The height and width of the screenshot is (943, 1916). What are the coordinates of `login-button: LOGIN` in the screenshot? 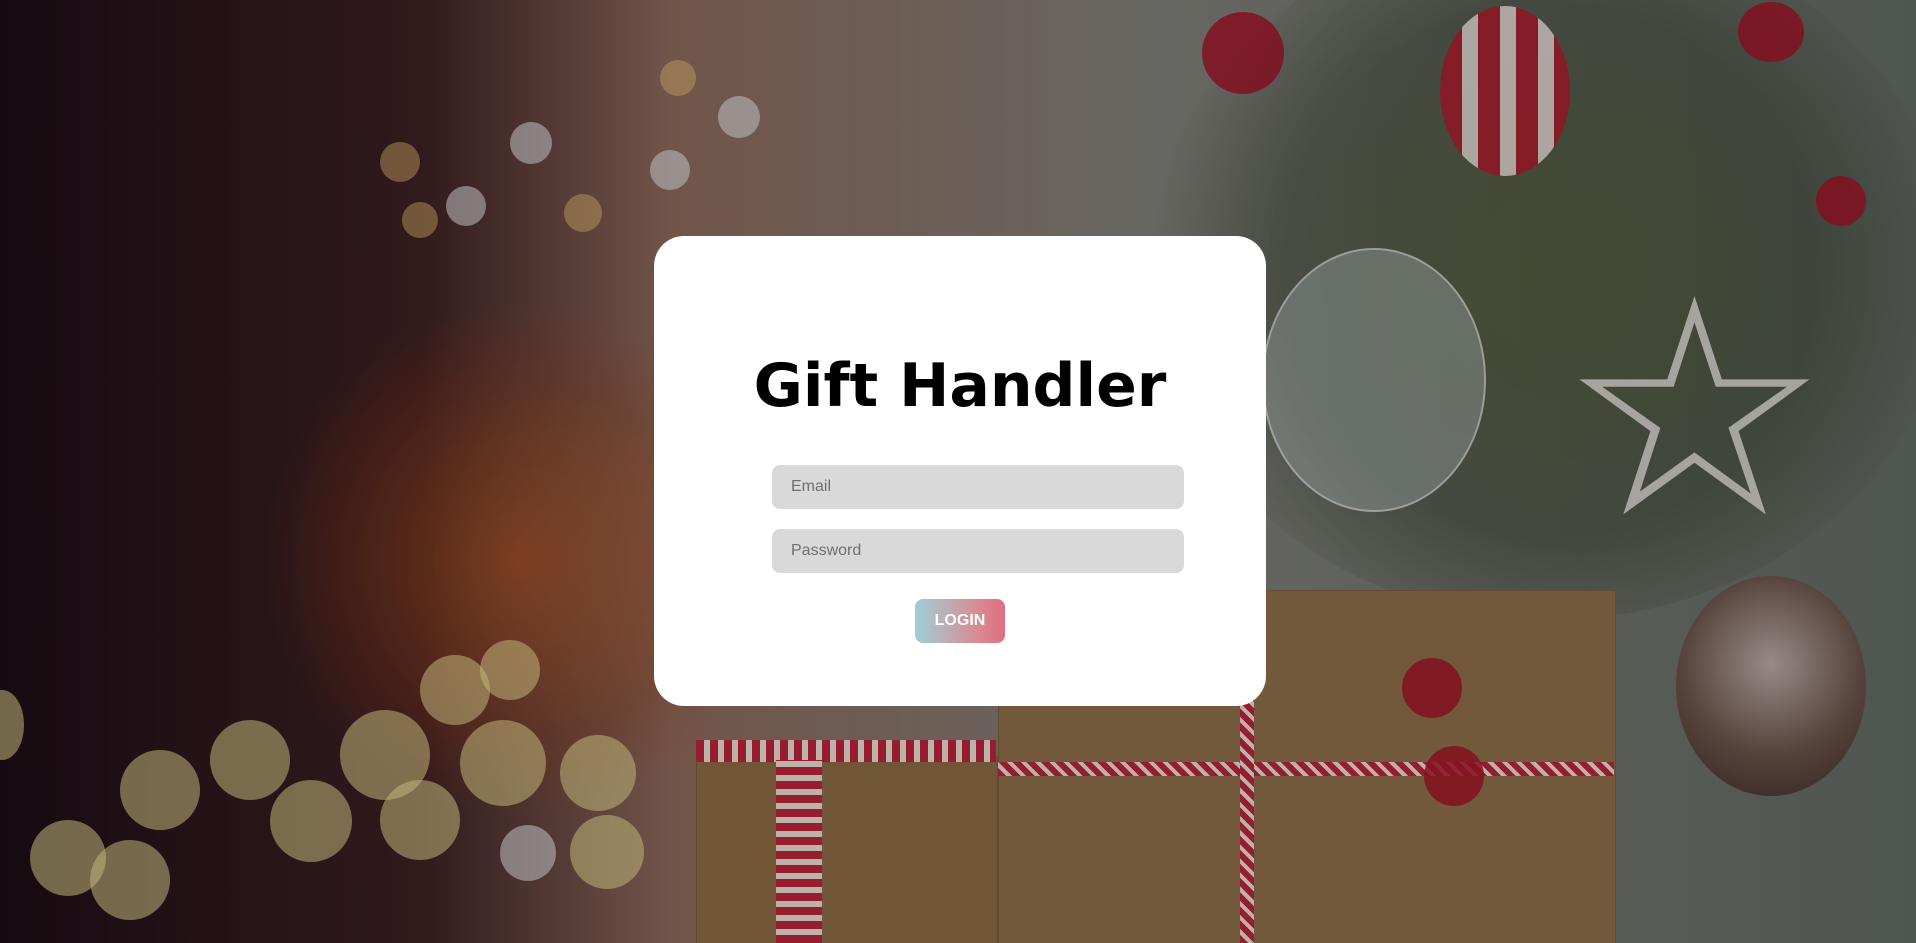 It's located at (960, 621).